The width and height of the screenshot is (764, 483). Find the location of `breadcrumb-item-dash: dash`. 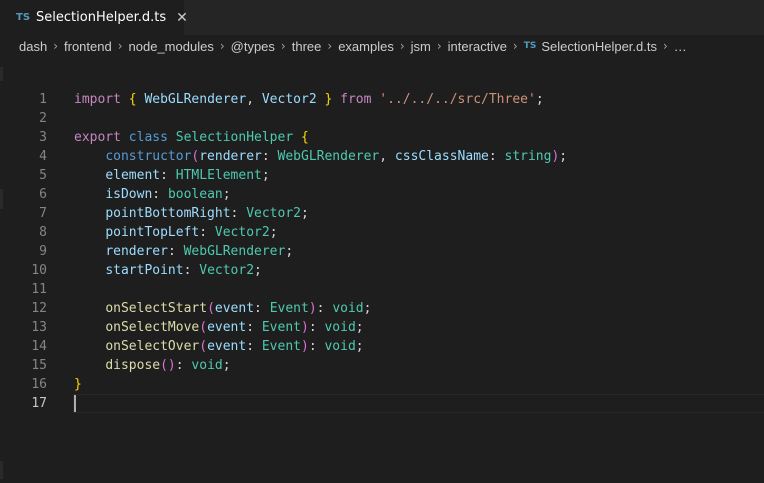

breadcrumb-item-dash: dash is located at coordinates (33, 46).